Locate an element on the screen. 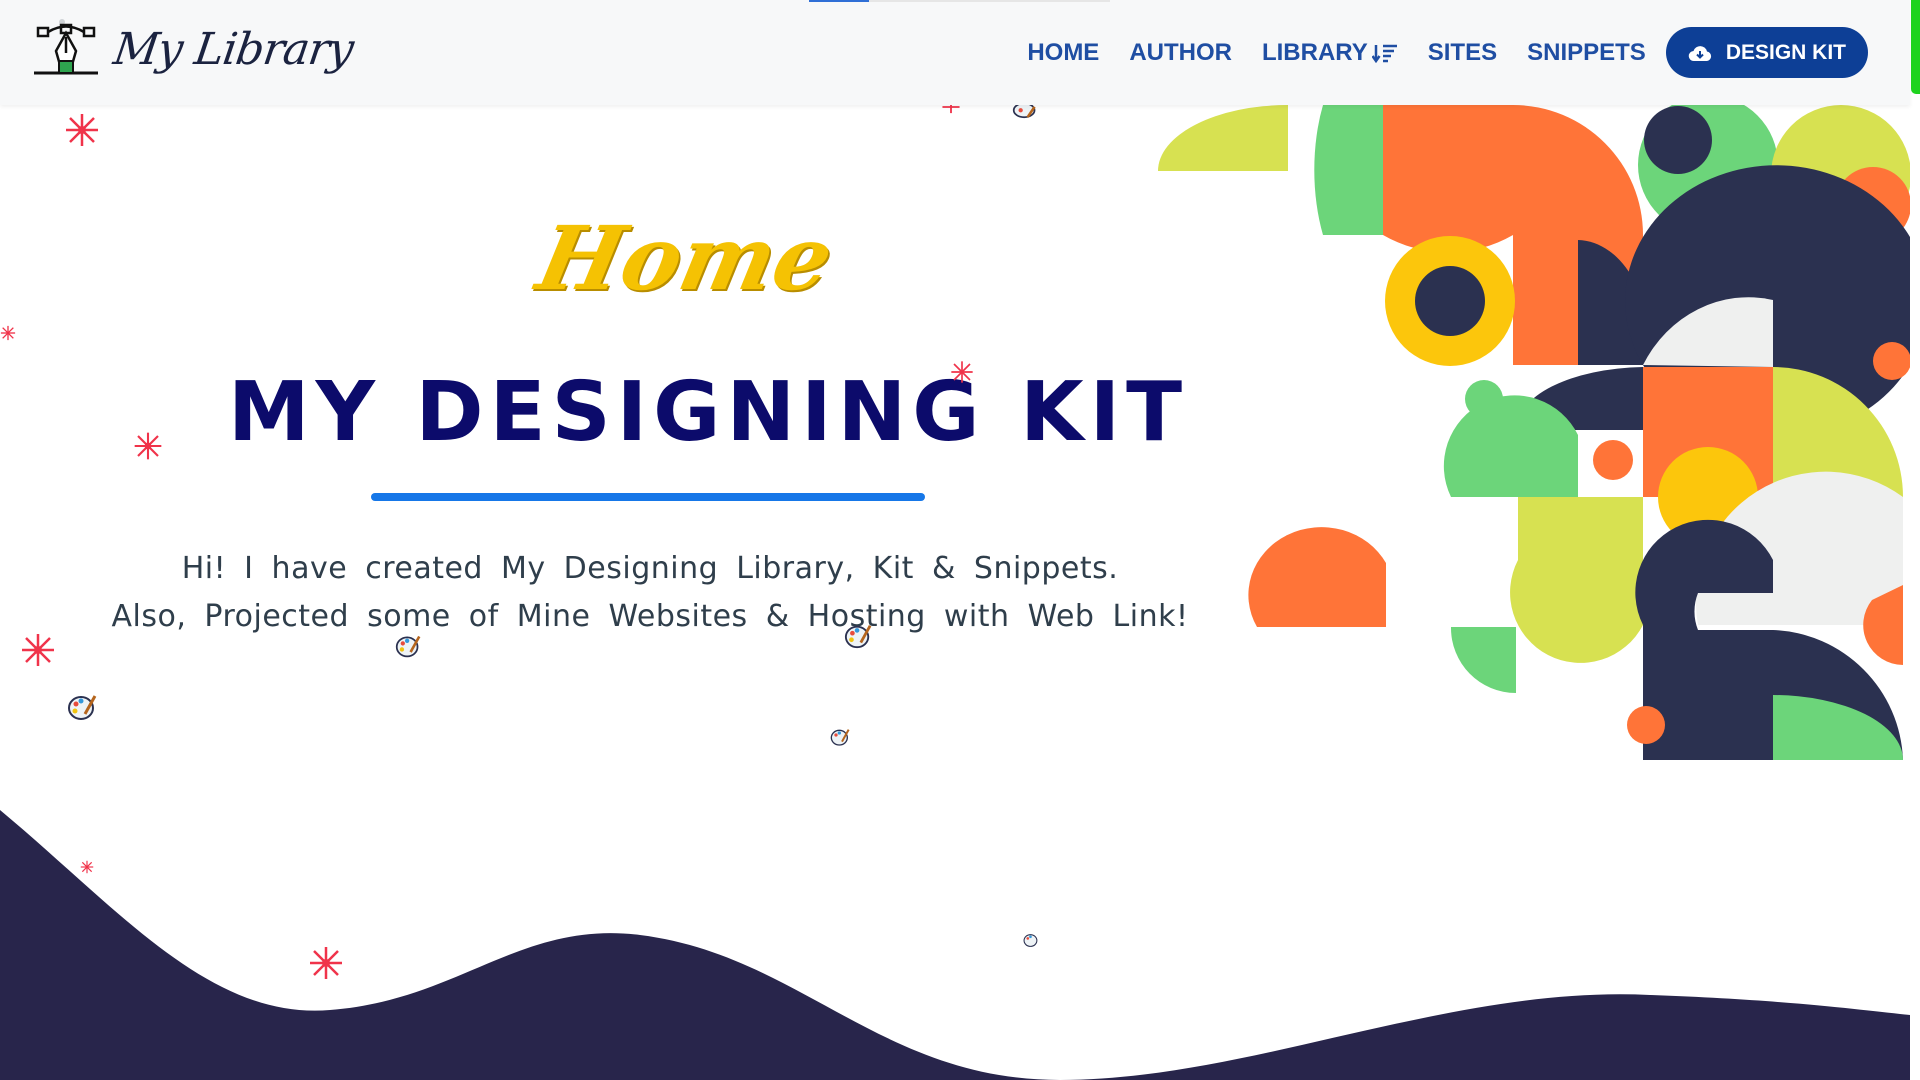 The image size is (1920, 1080). nav-snippets-label: SNIPPETS is located at coordinates (1586, 52).